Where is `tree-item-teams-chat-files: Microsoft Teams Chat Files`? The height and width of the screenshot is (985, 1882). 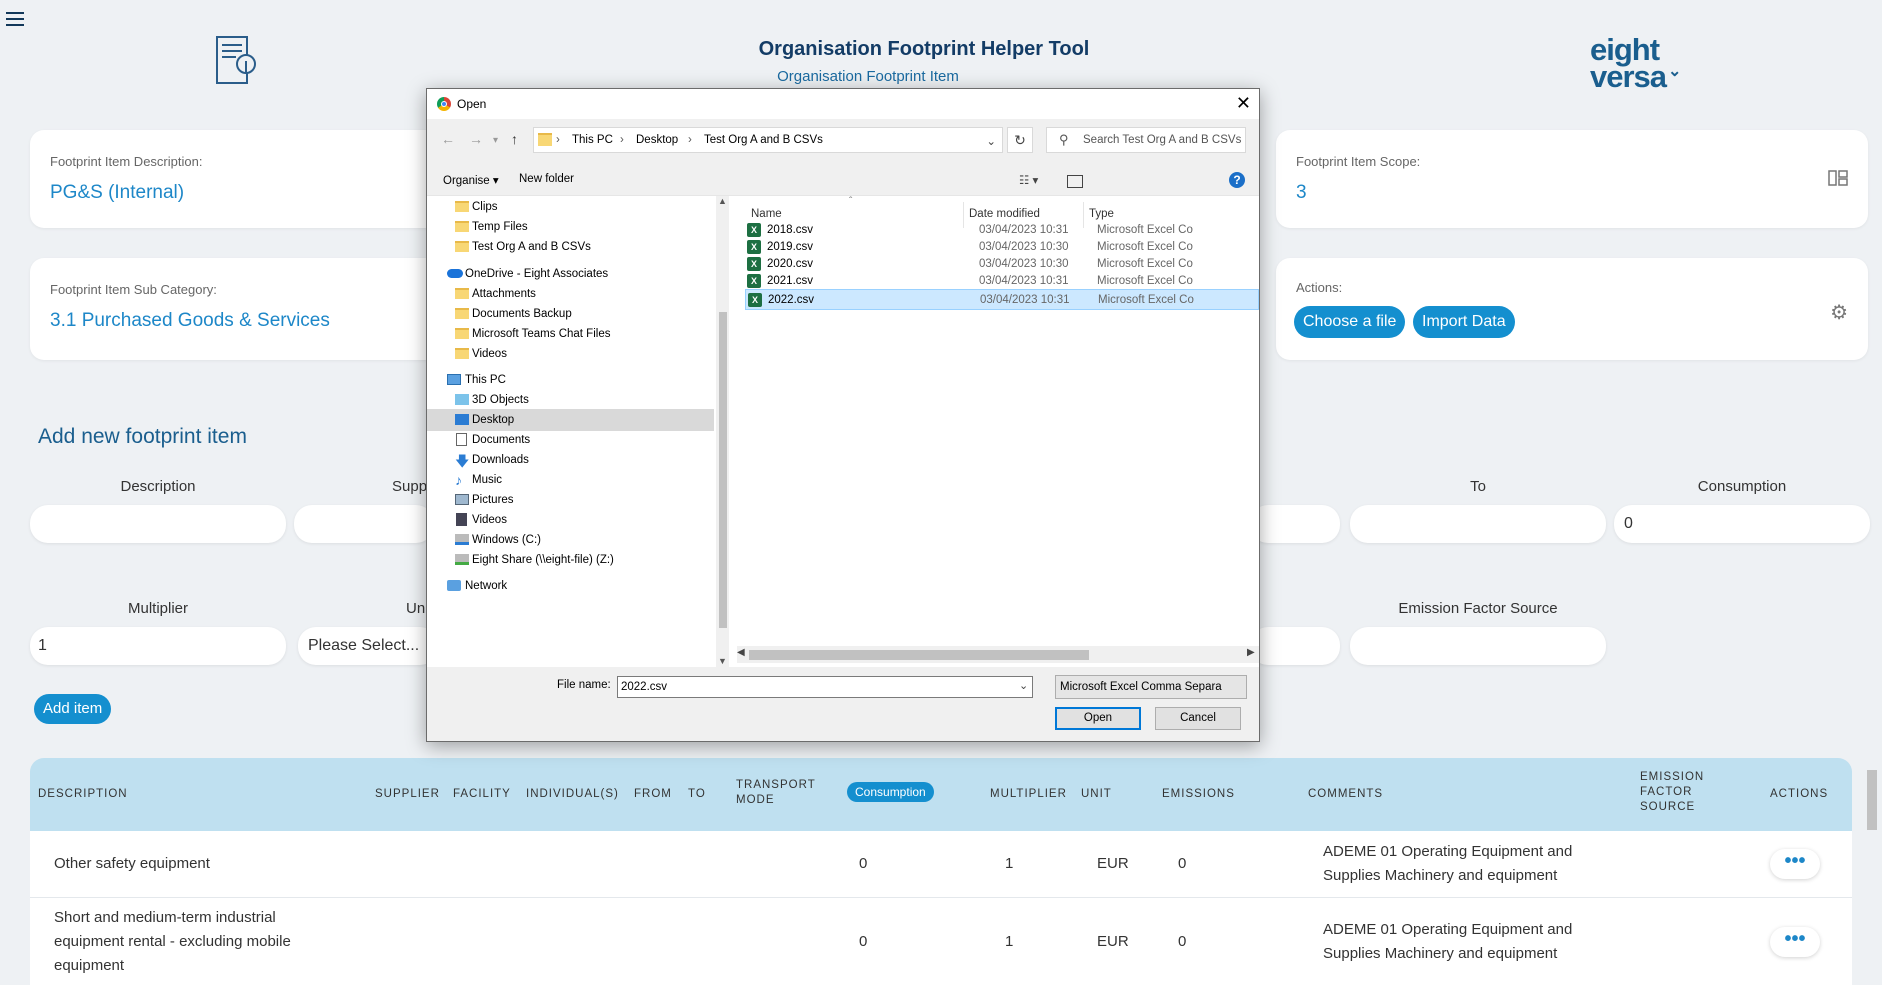 tree-item-teams-chat-files: Microsoft Teams Chat Files is located at coordinates (570, 334).